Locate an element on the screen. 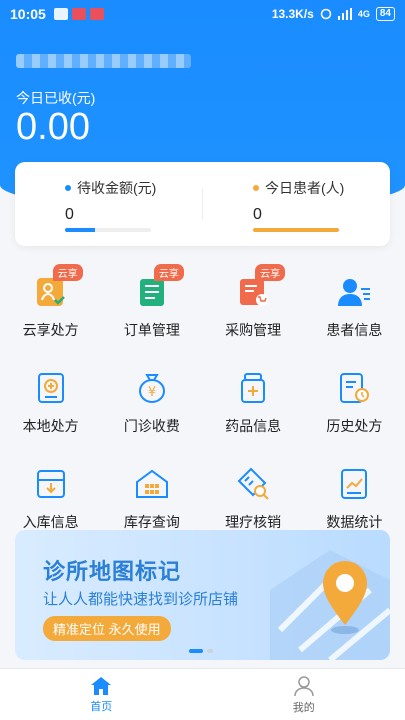 The image size is (405, 720). signal-icon is located at coordinates (344, 14).